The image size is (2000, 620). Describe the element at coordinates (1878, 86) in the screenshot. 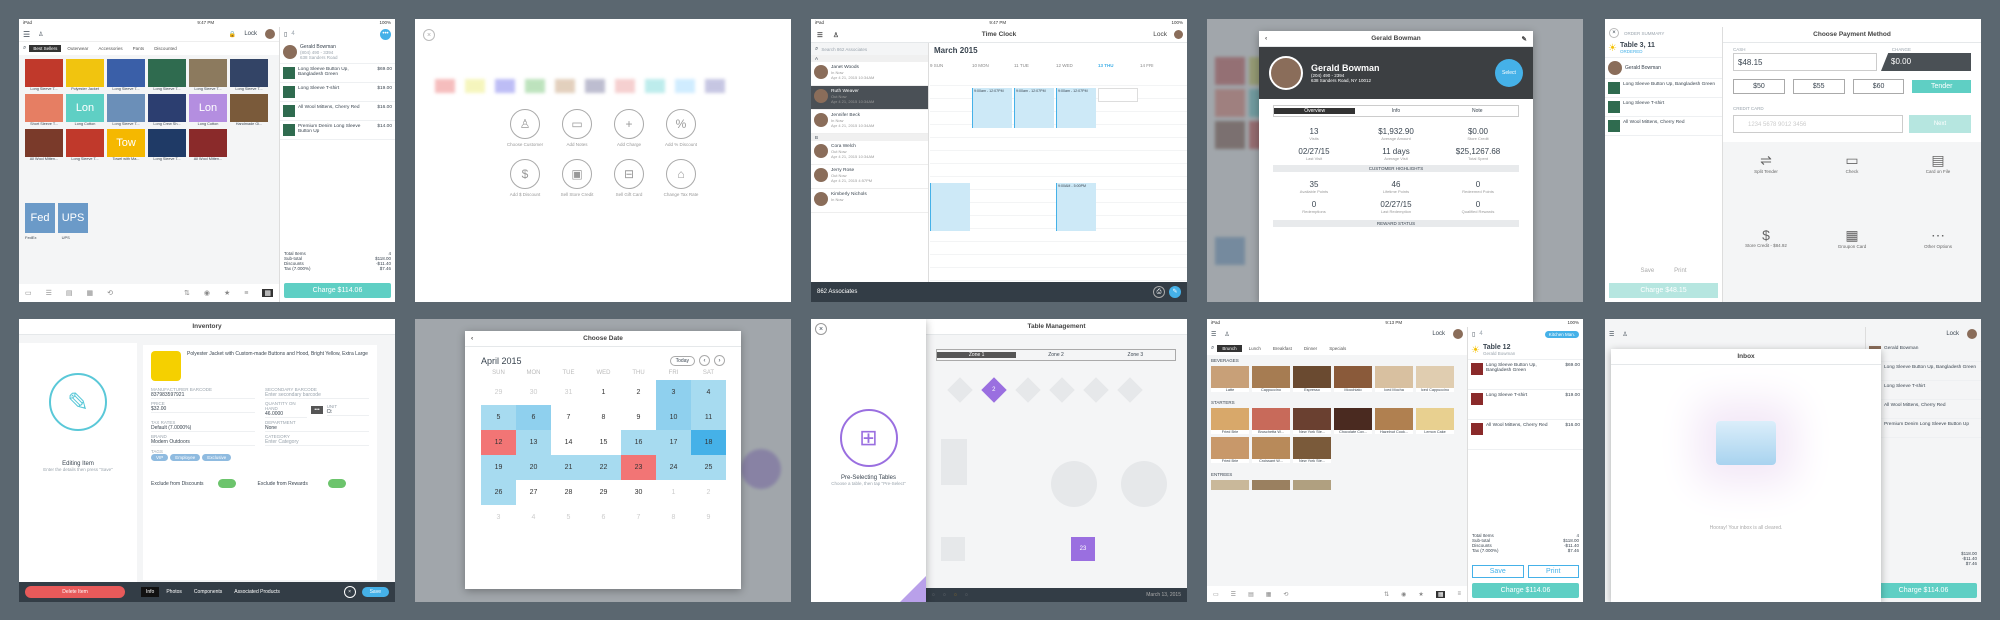

I see `quick-cash-button: $60` at that location.